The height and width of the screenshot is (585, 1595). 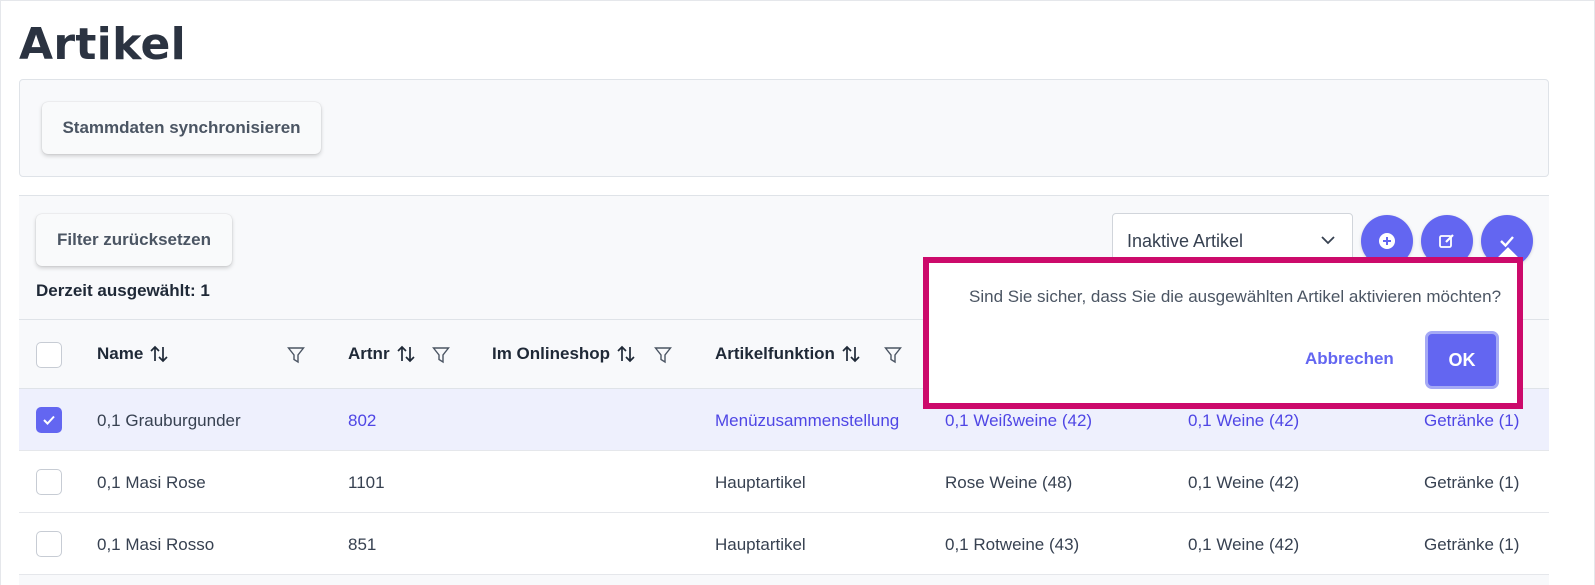 I want to click on cell-artnr: 851, so click(x=362, y=544).